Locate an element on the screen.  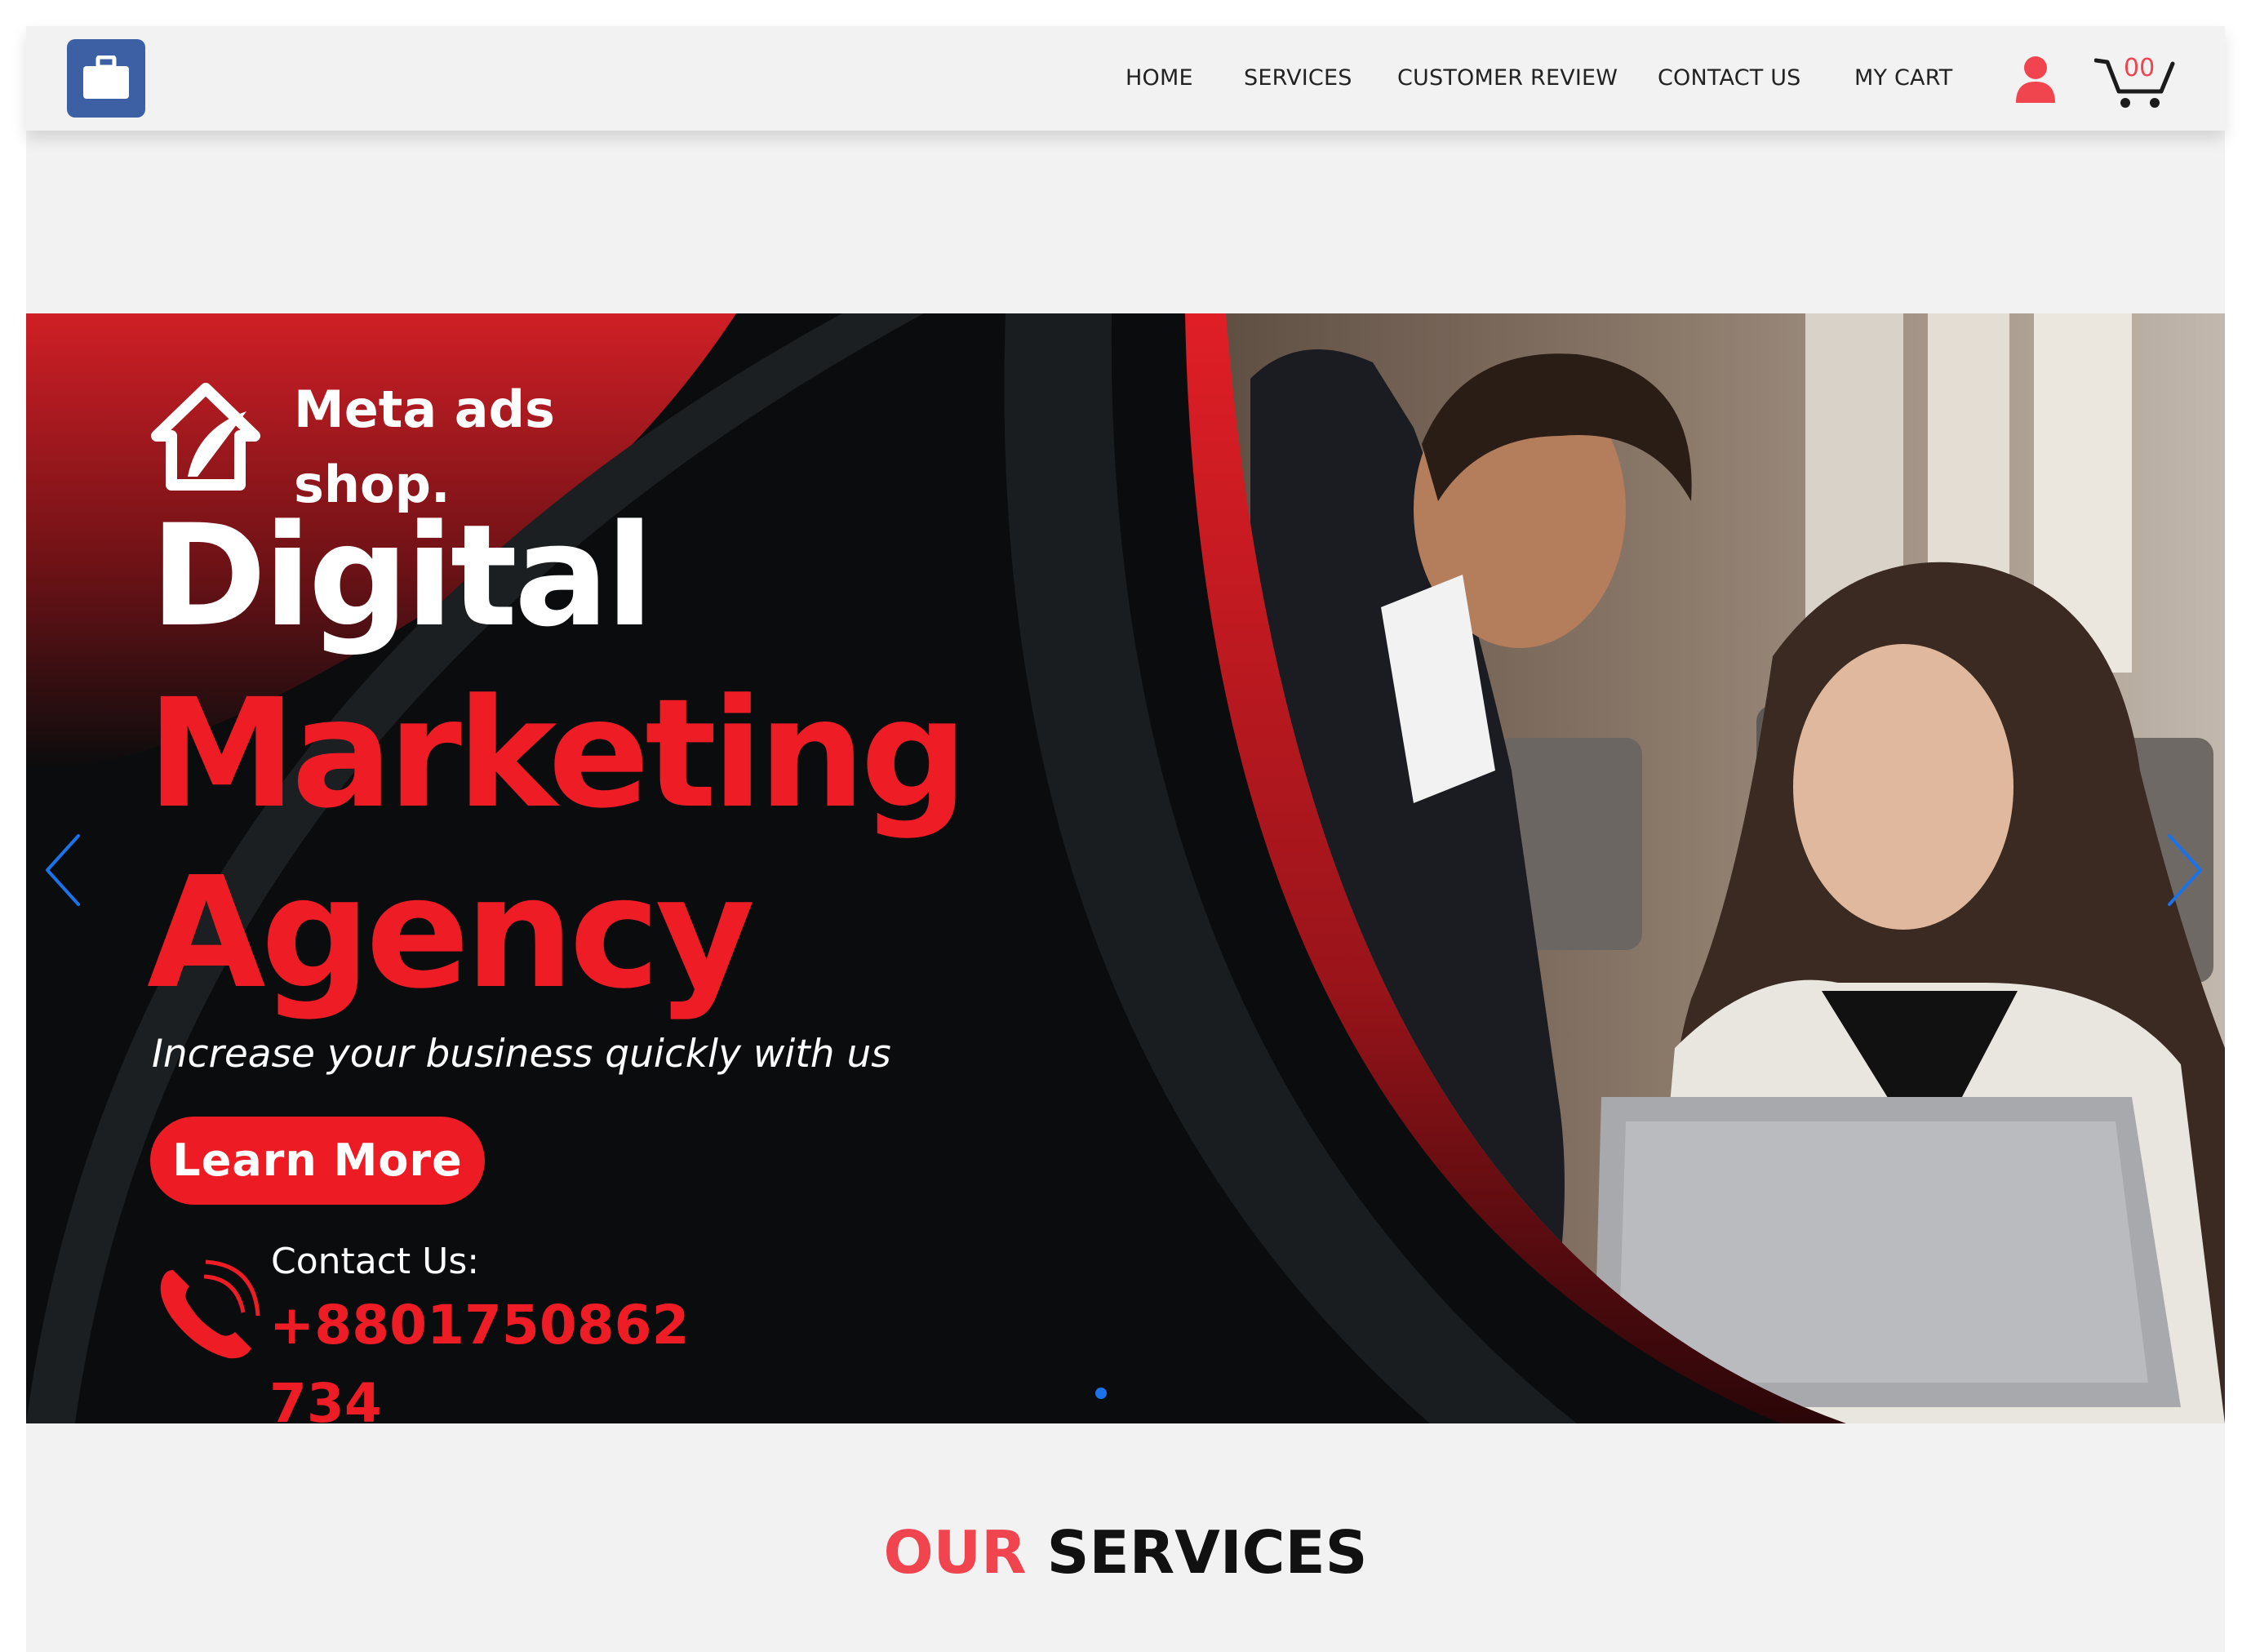
services-heading-accent: OUR is located at coordinates (955, 1552).